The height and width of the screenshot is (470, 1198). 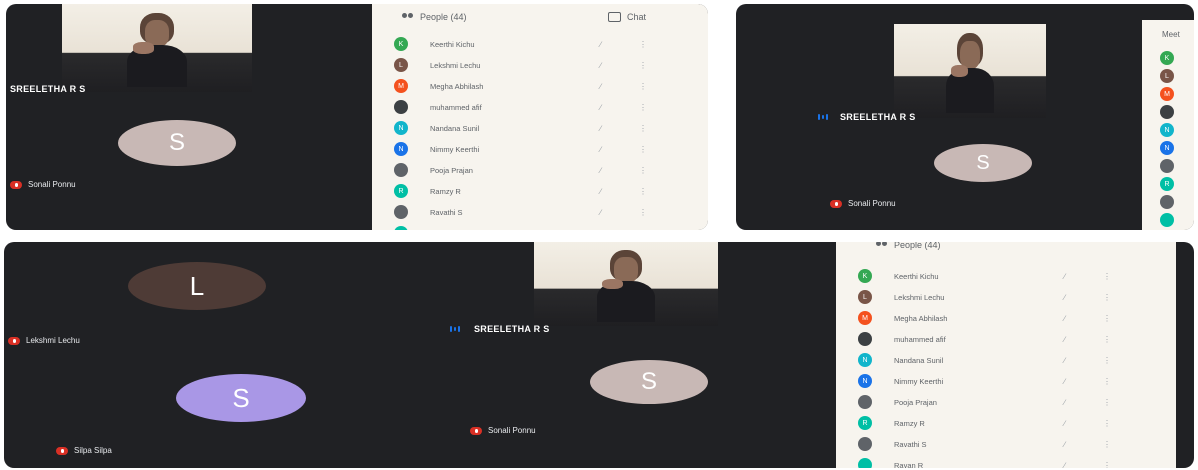 What do you see at coordinates (627, 17) in the screenshot?
I see `chat-tab: Chat` at bounding box center [627, 17].